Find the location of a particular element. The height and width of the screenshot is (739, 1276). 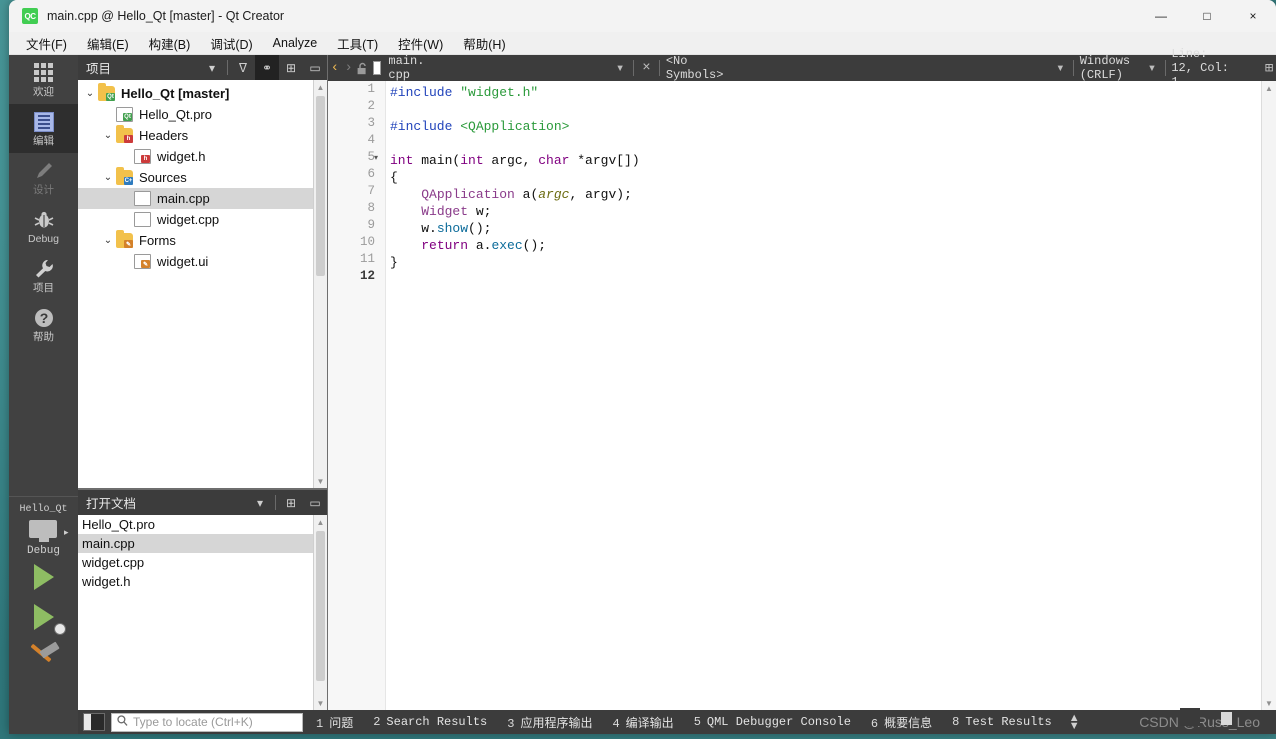

mode-编辑: 编辑 is located at coordinates (43, 128).